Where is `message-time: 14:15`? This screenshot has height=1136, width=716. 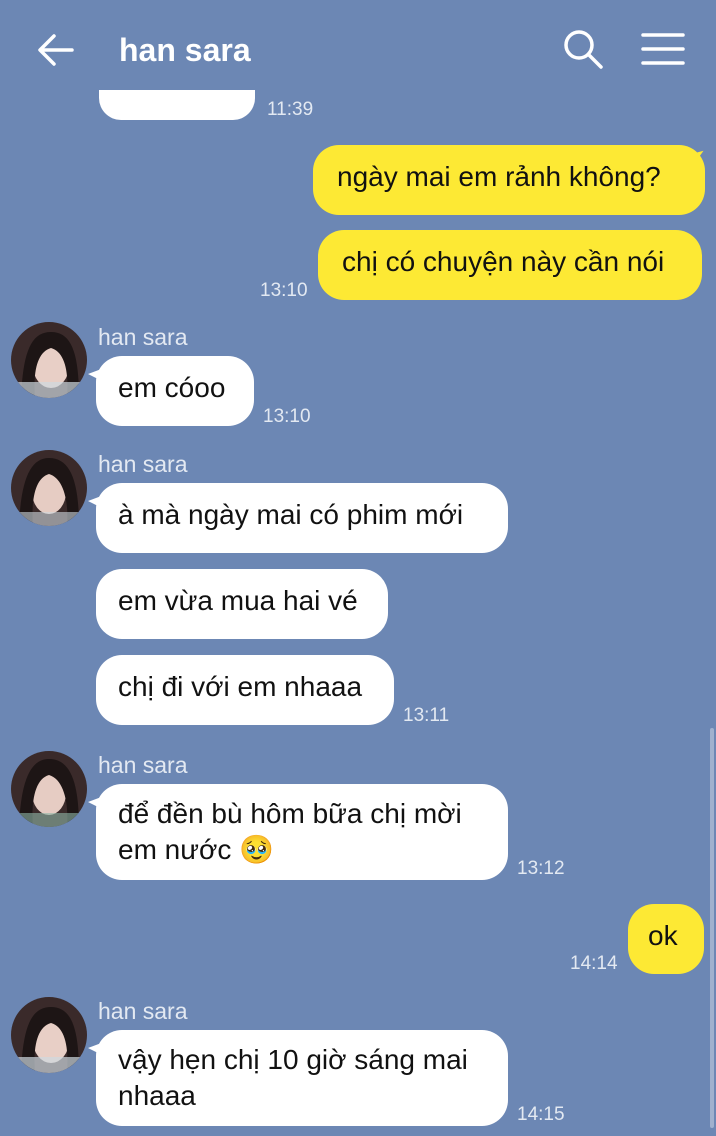 message-time: 14:15 is located at coordinates (541, 1114).